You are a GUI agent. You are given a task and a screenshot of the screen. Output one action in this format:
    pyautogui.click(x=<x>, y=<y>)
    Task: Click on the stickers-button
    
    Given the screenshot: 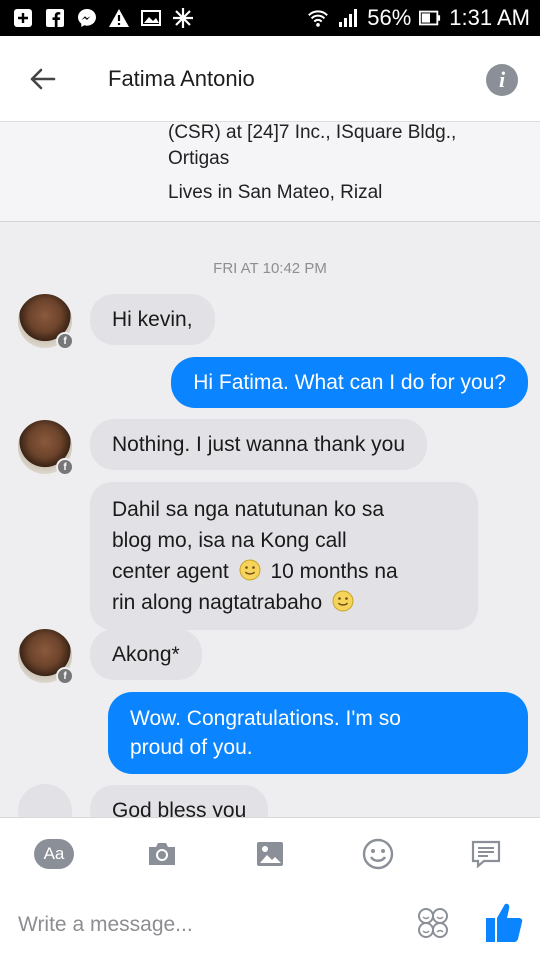 What is the action you would take?
    pyautogui.click(x=433, y=923)
    